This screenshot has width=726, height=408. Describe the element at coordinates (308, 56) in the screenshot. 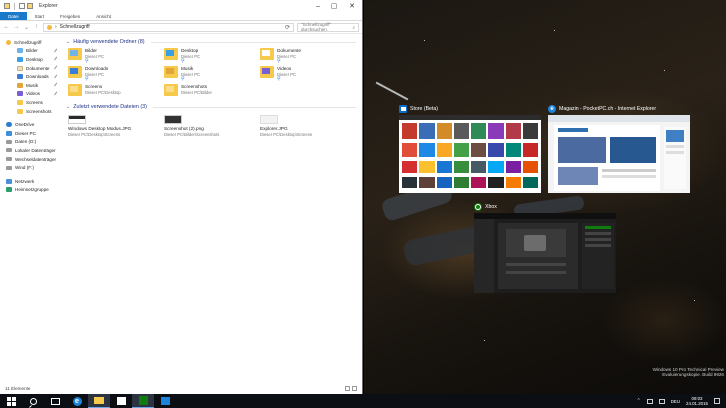

I see `folder-tile: Dokumente Dieser PC ⚲` at that location.